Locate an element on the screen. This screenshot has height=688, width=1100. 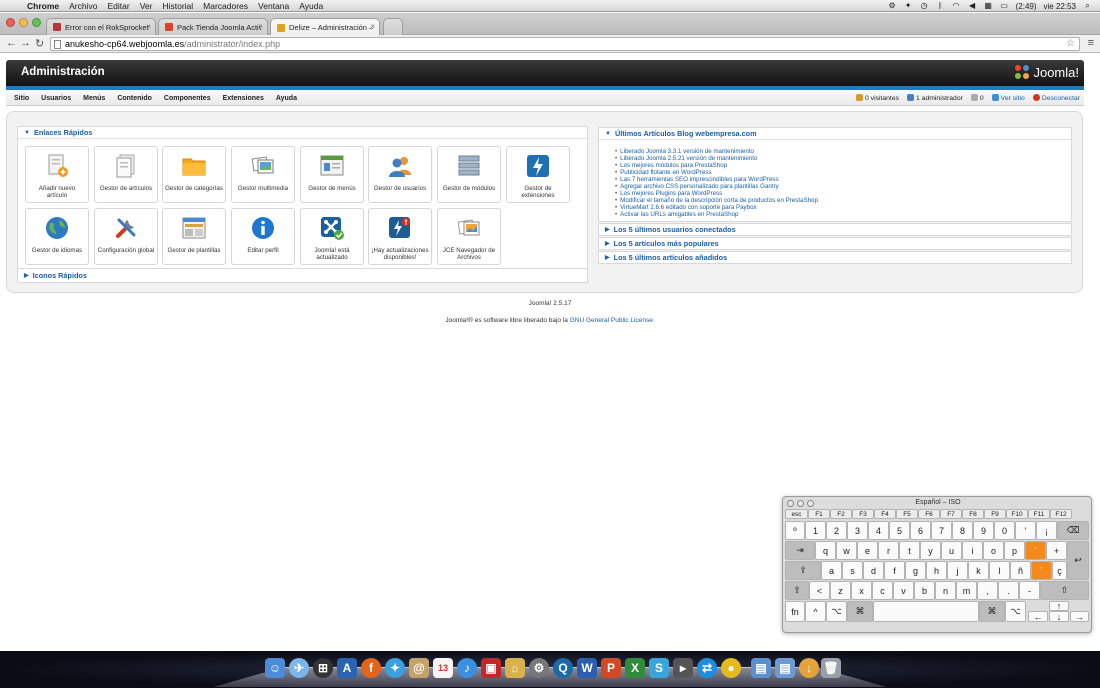
key-f10: F10 is located at coordinates (1017, 514).